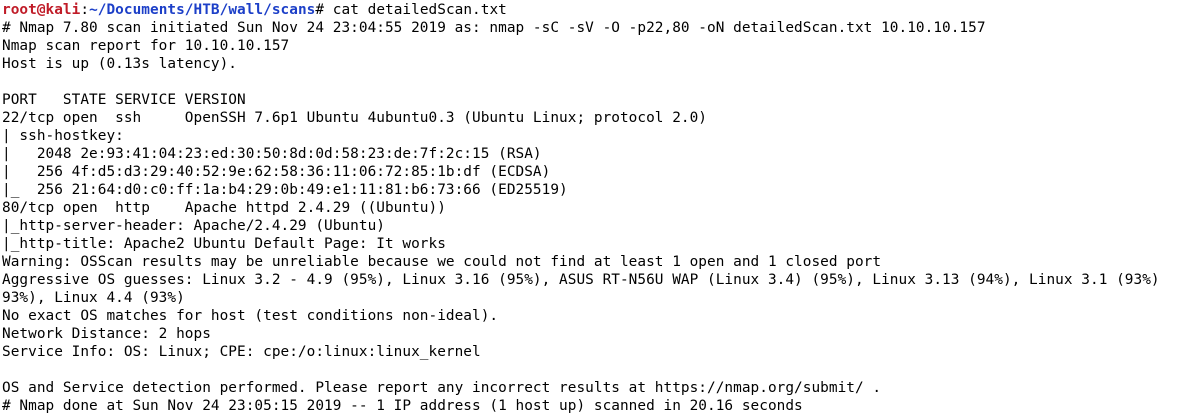 This screenshot has width=1201, height=417. What do you see at coordinates (124, 100) in the screenshot?
I see `output-line: PORT STATE SERVICE VERSION` at bounding box center [124, 100].